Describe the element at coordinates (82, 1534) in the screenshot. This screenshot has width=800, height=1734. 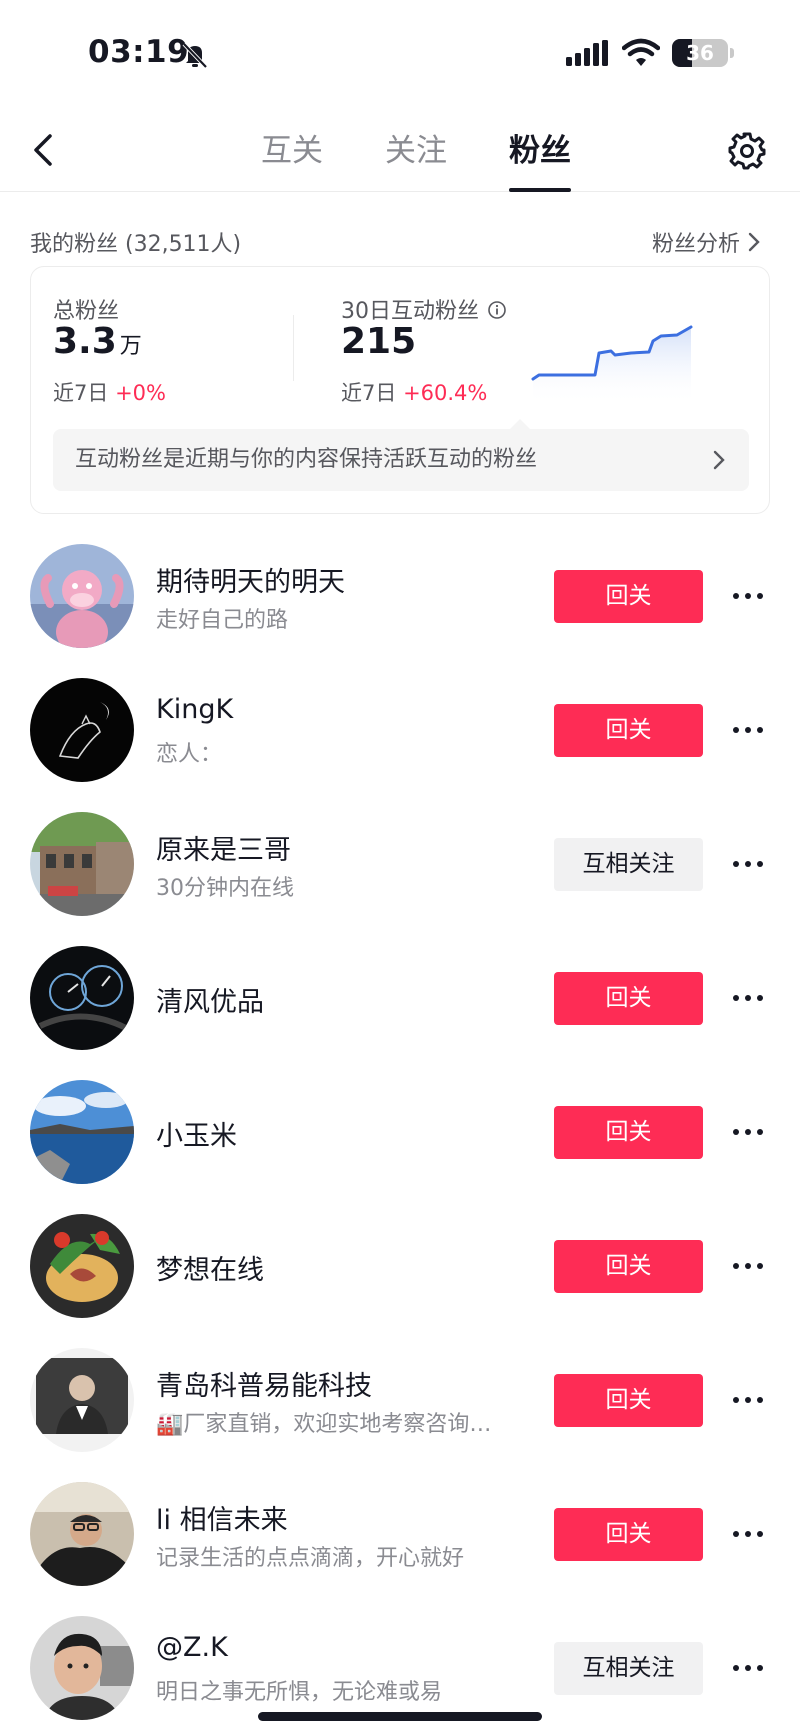
I see `car-selfie-avatar` at that location.